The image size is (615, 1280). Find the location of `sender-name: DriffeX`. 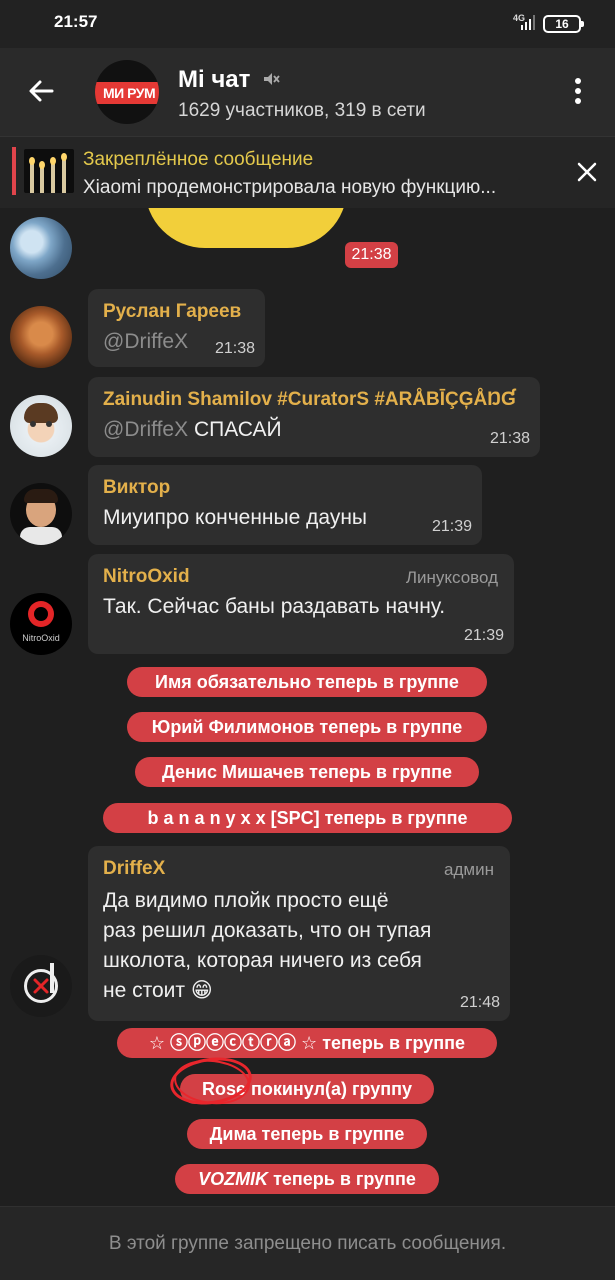

sender-name: DriffeX is located at coordinates (134, 869).